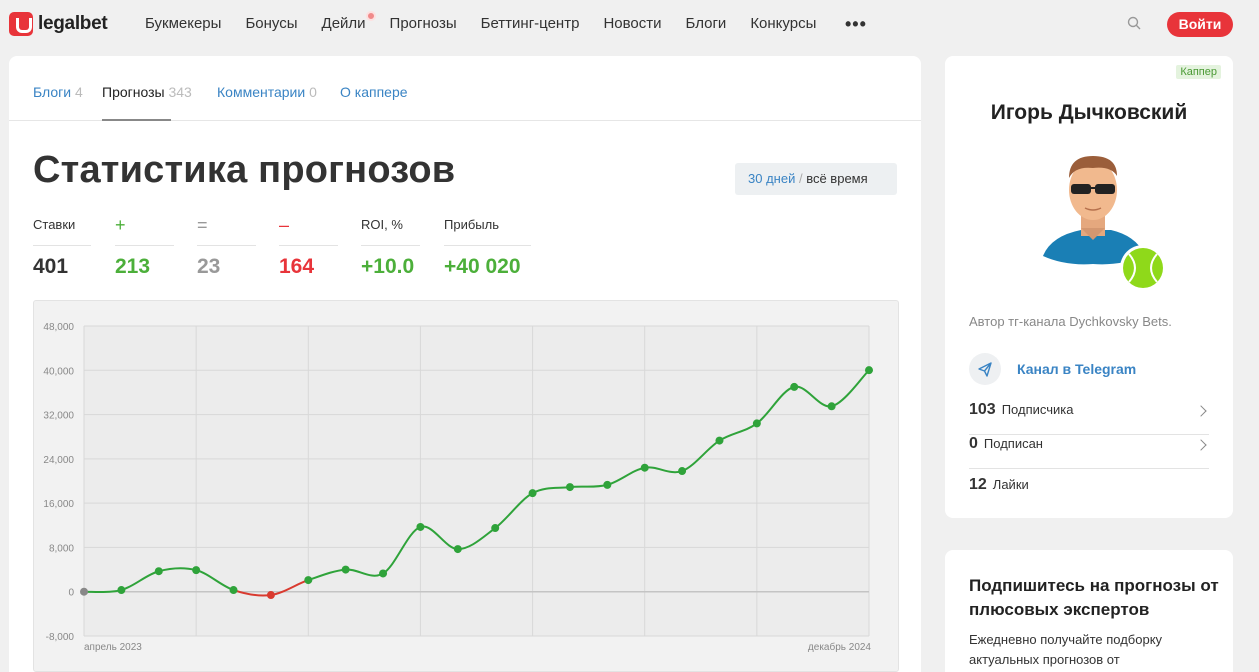 The image size is (1259, 672). I want to click on nav-item-daily-label: Дейли, so click(343, 23).